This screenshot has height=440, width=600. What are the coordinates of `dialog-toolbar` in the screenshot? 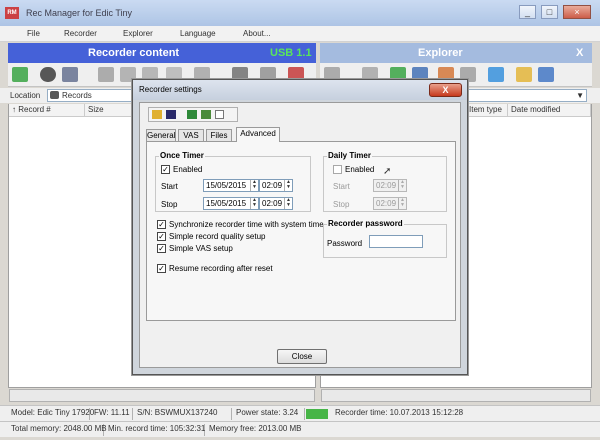 It's located at (193, 114).